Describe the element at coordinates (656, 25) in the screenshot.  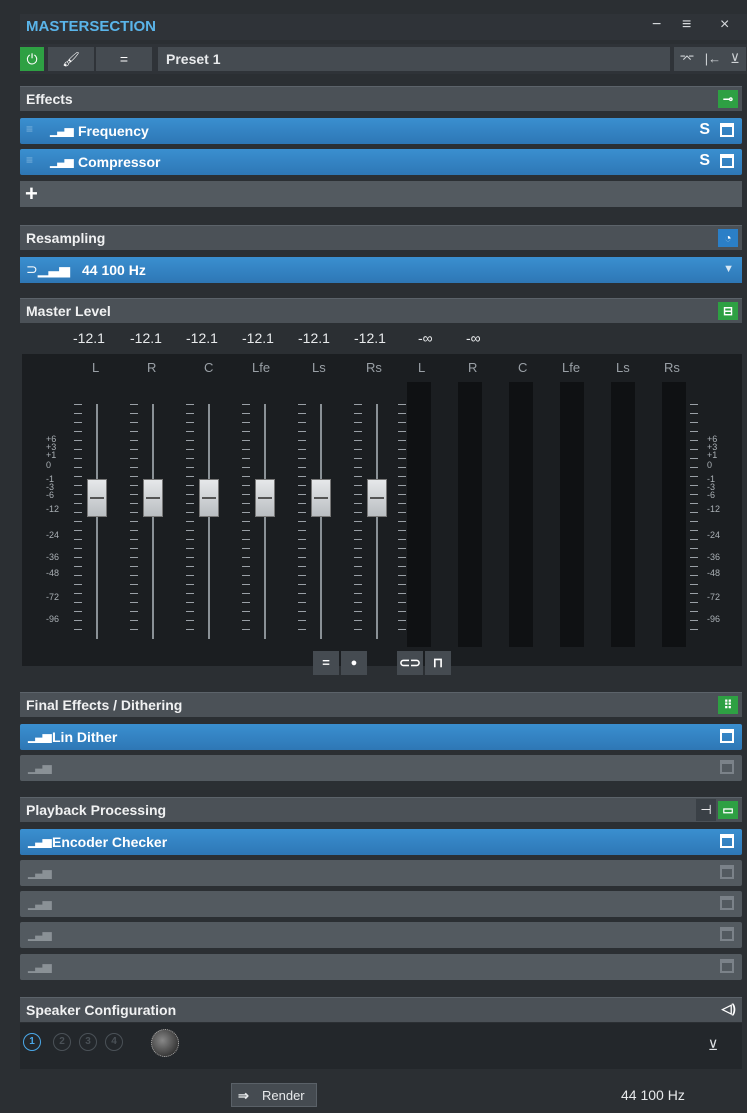
I see `minimize-icon: −` at that location.